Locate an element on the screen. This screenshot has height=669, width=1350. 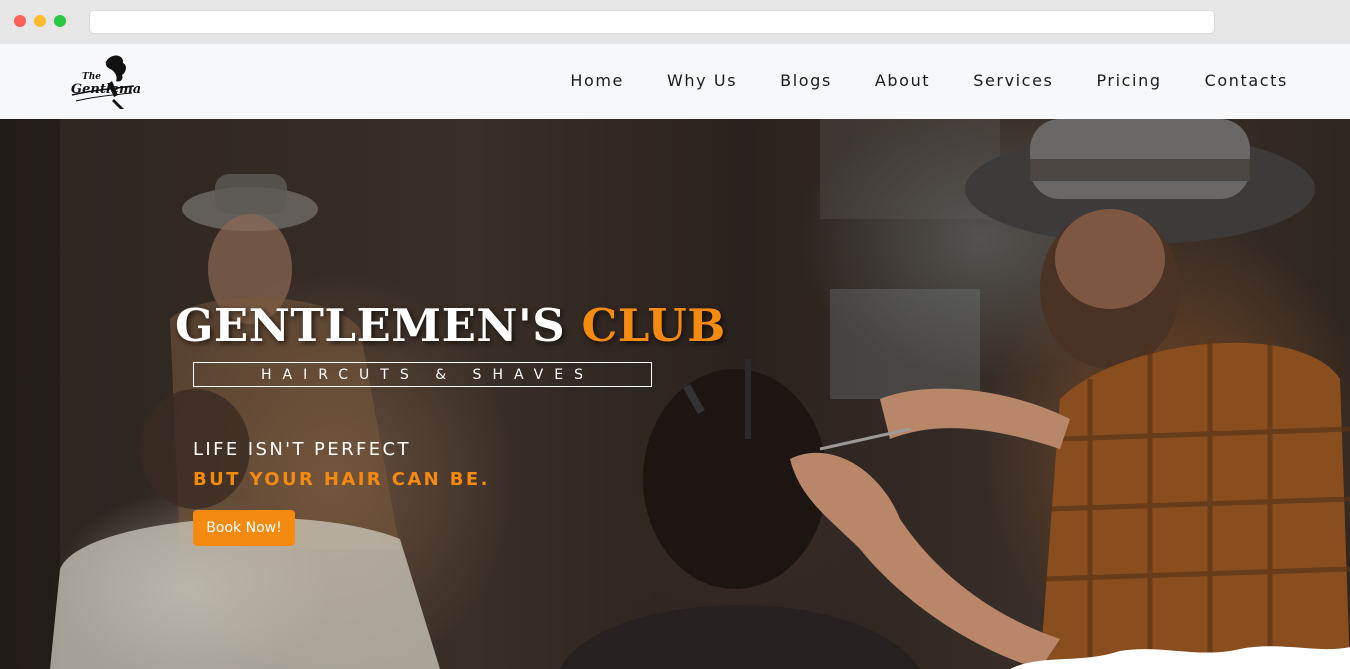
hero-title: GENTLEMEN'S CLUB is located at coordinates (450, 325).